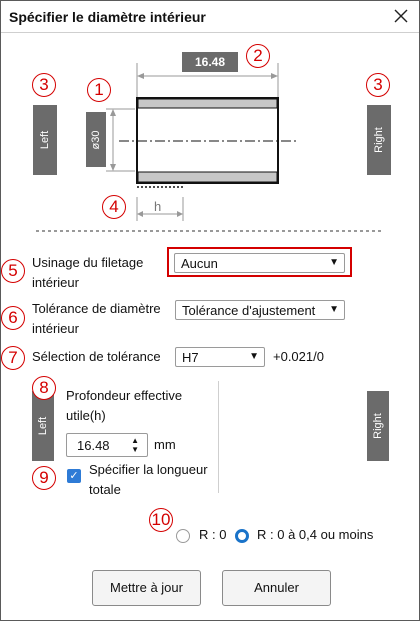  Describe the element at coordinates (135, 445) in the screenshot. I see `spinner-icon: ▲ ▼` at that location.